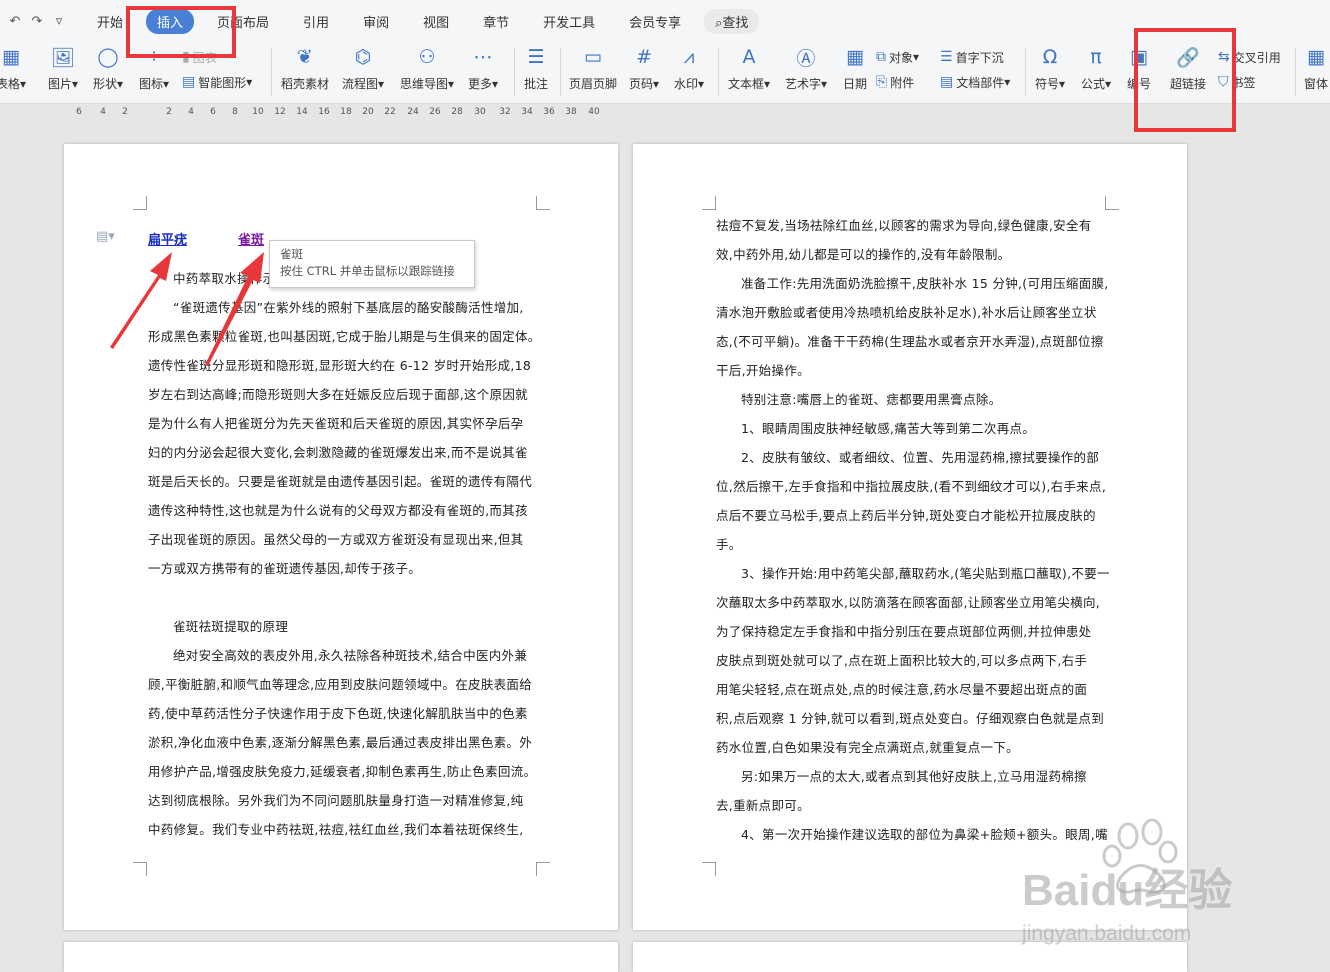  What do you see at coordinates (181, 32) in the screenshot?
I see `highlight-insert-tab` at bounding box center [181, 32].